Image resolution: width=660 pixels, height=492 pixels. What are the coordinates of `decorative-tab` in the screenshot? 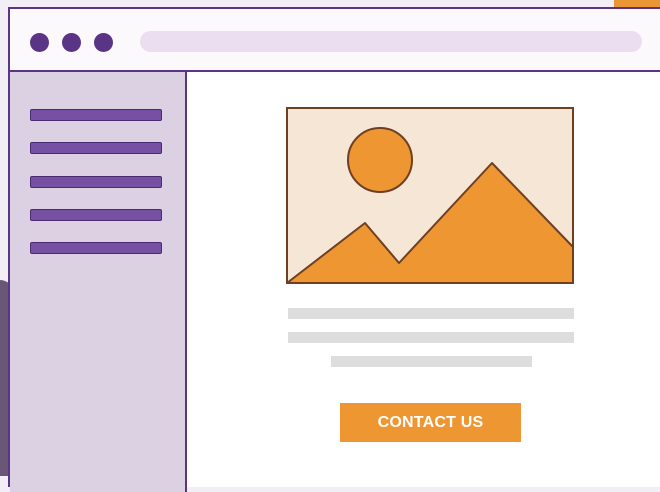 It's located at (637, 3).